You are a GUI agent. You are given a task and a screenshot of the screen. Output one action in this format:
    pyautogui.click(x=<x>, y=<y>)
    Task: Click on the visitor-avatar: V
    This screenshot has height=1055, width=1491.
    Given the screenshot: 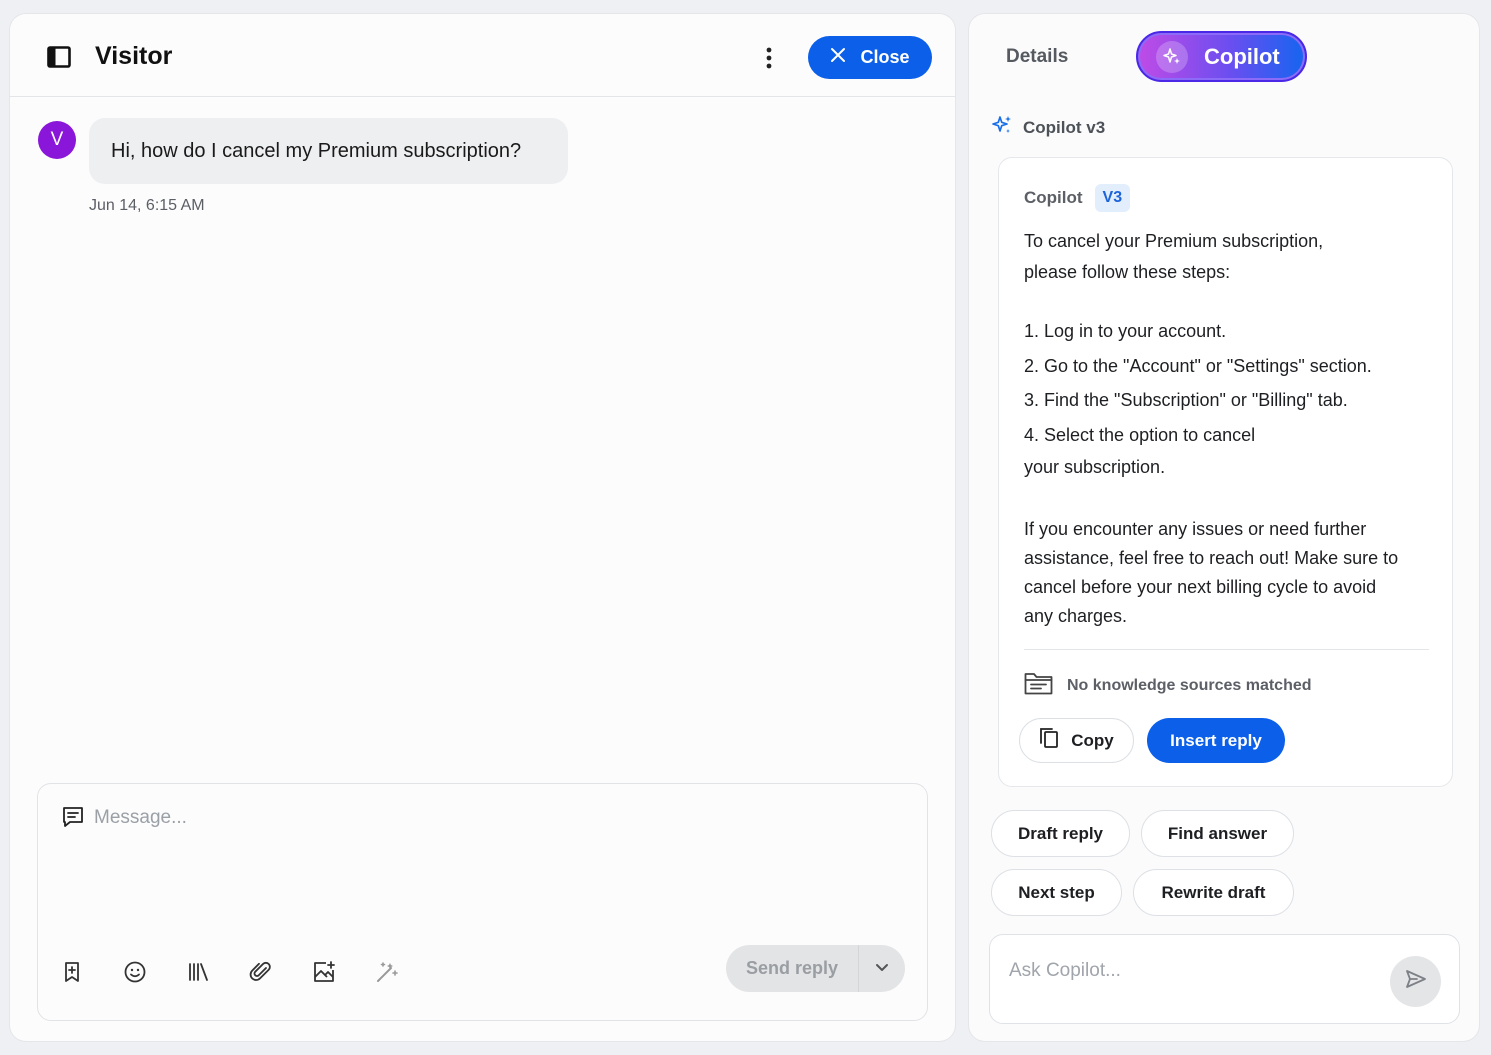 What is the action you would take?
    pyautogui.click(x=57, y=140)
    